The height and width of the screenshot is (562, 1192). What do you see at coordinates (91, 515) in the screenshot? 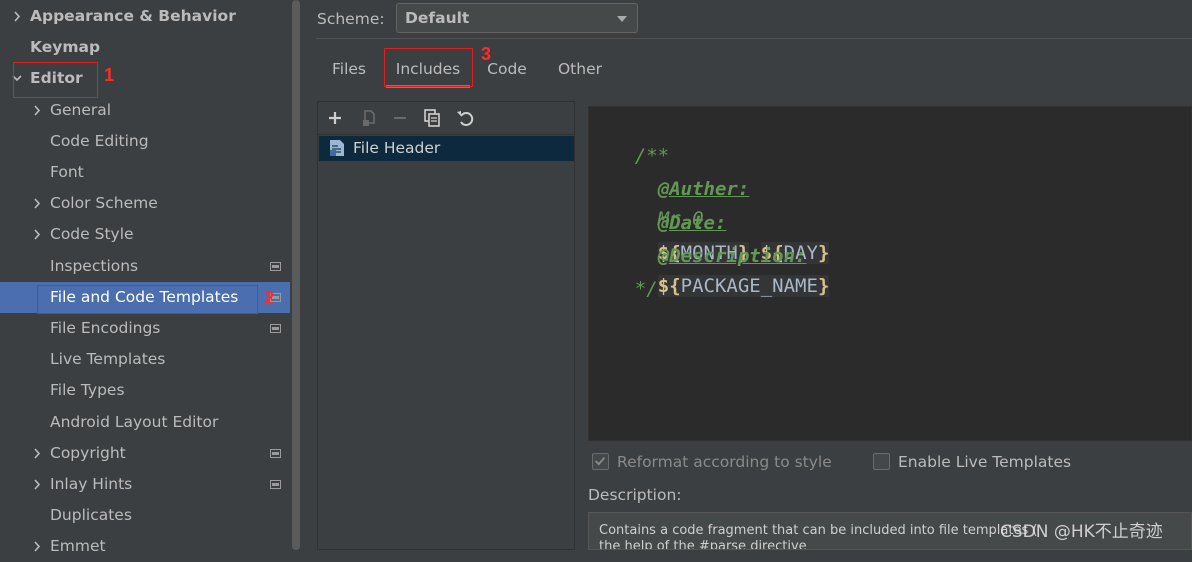
I see `sidebar-item-label: Duplicates` at bounding box center [91, 515].